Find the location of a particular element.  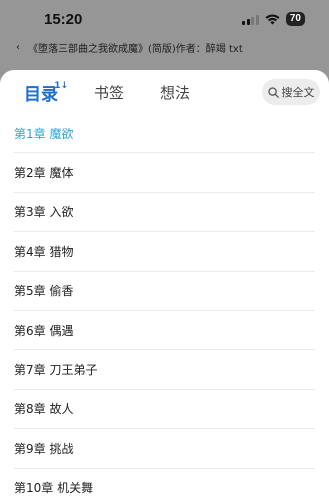

chapter-item-current: 第1章 魔欲 is located at coordinates (164, 134).